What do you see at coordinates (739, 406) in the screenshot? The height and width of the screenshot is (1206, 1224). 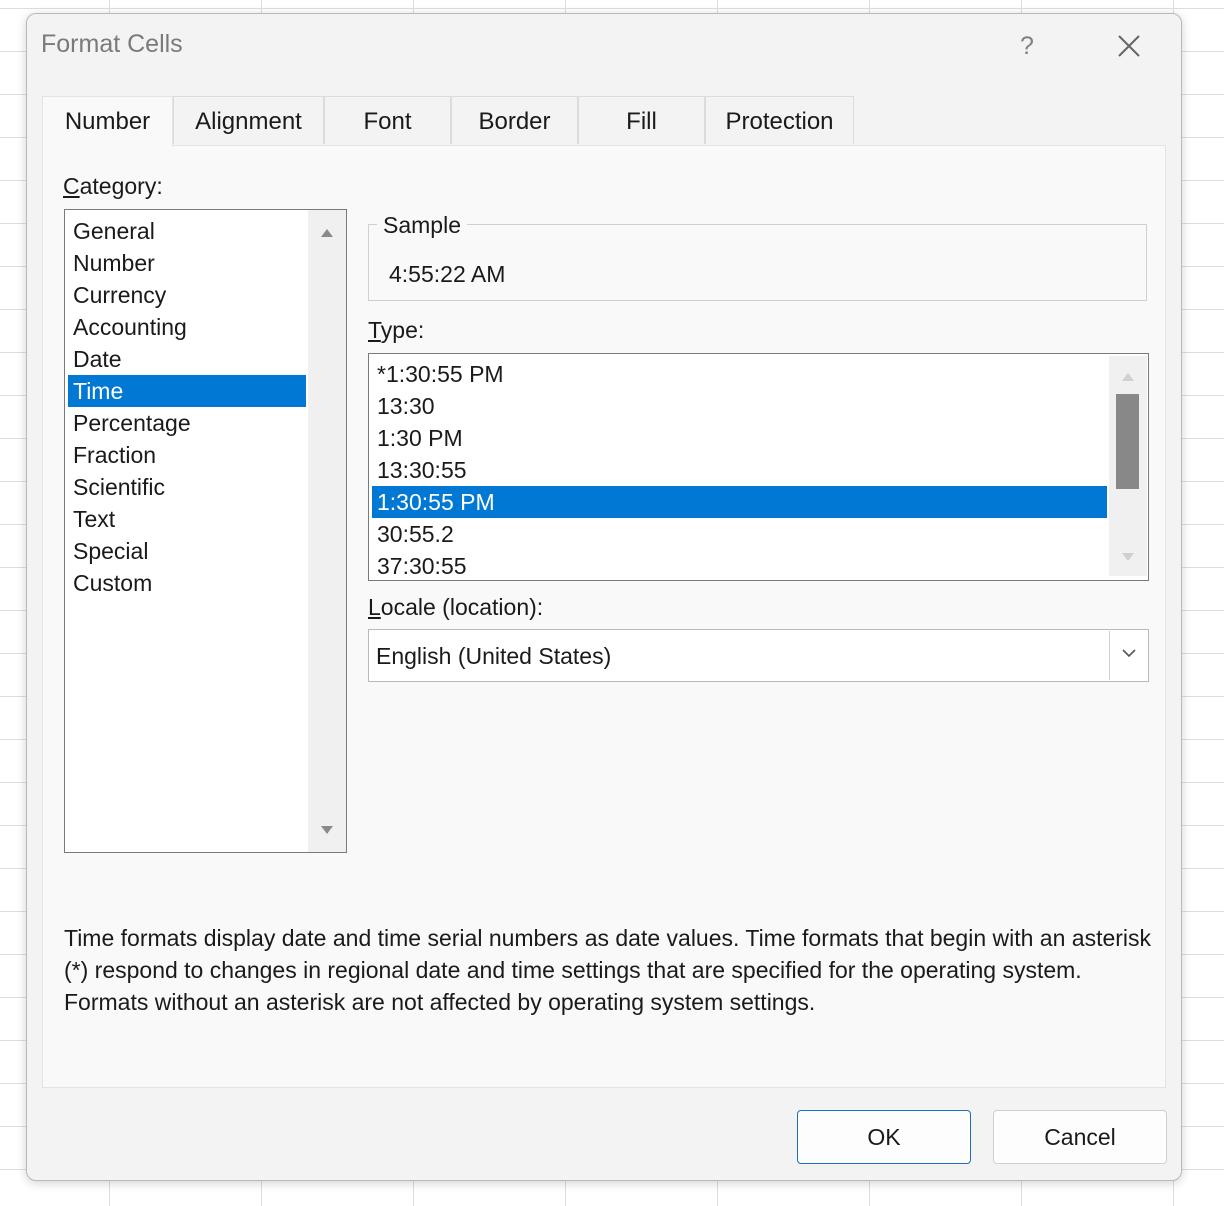 I see `type-item: 13:30` at bounding box center [739, 406].